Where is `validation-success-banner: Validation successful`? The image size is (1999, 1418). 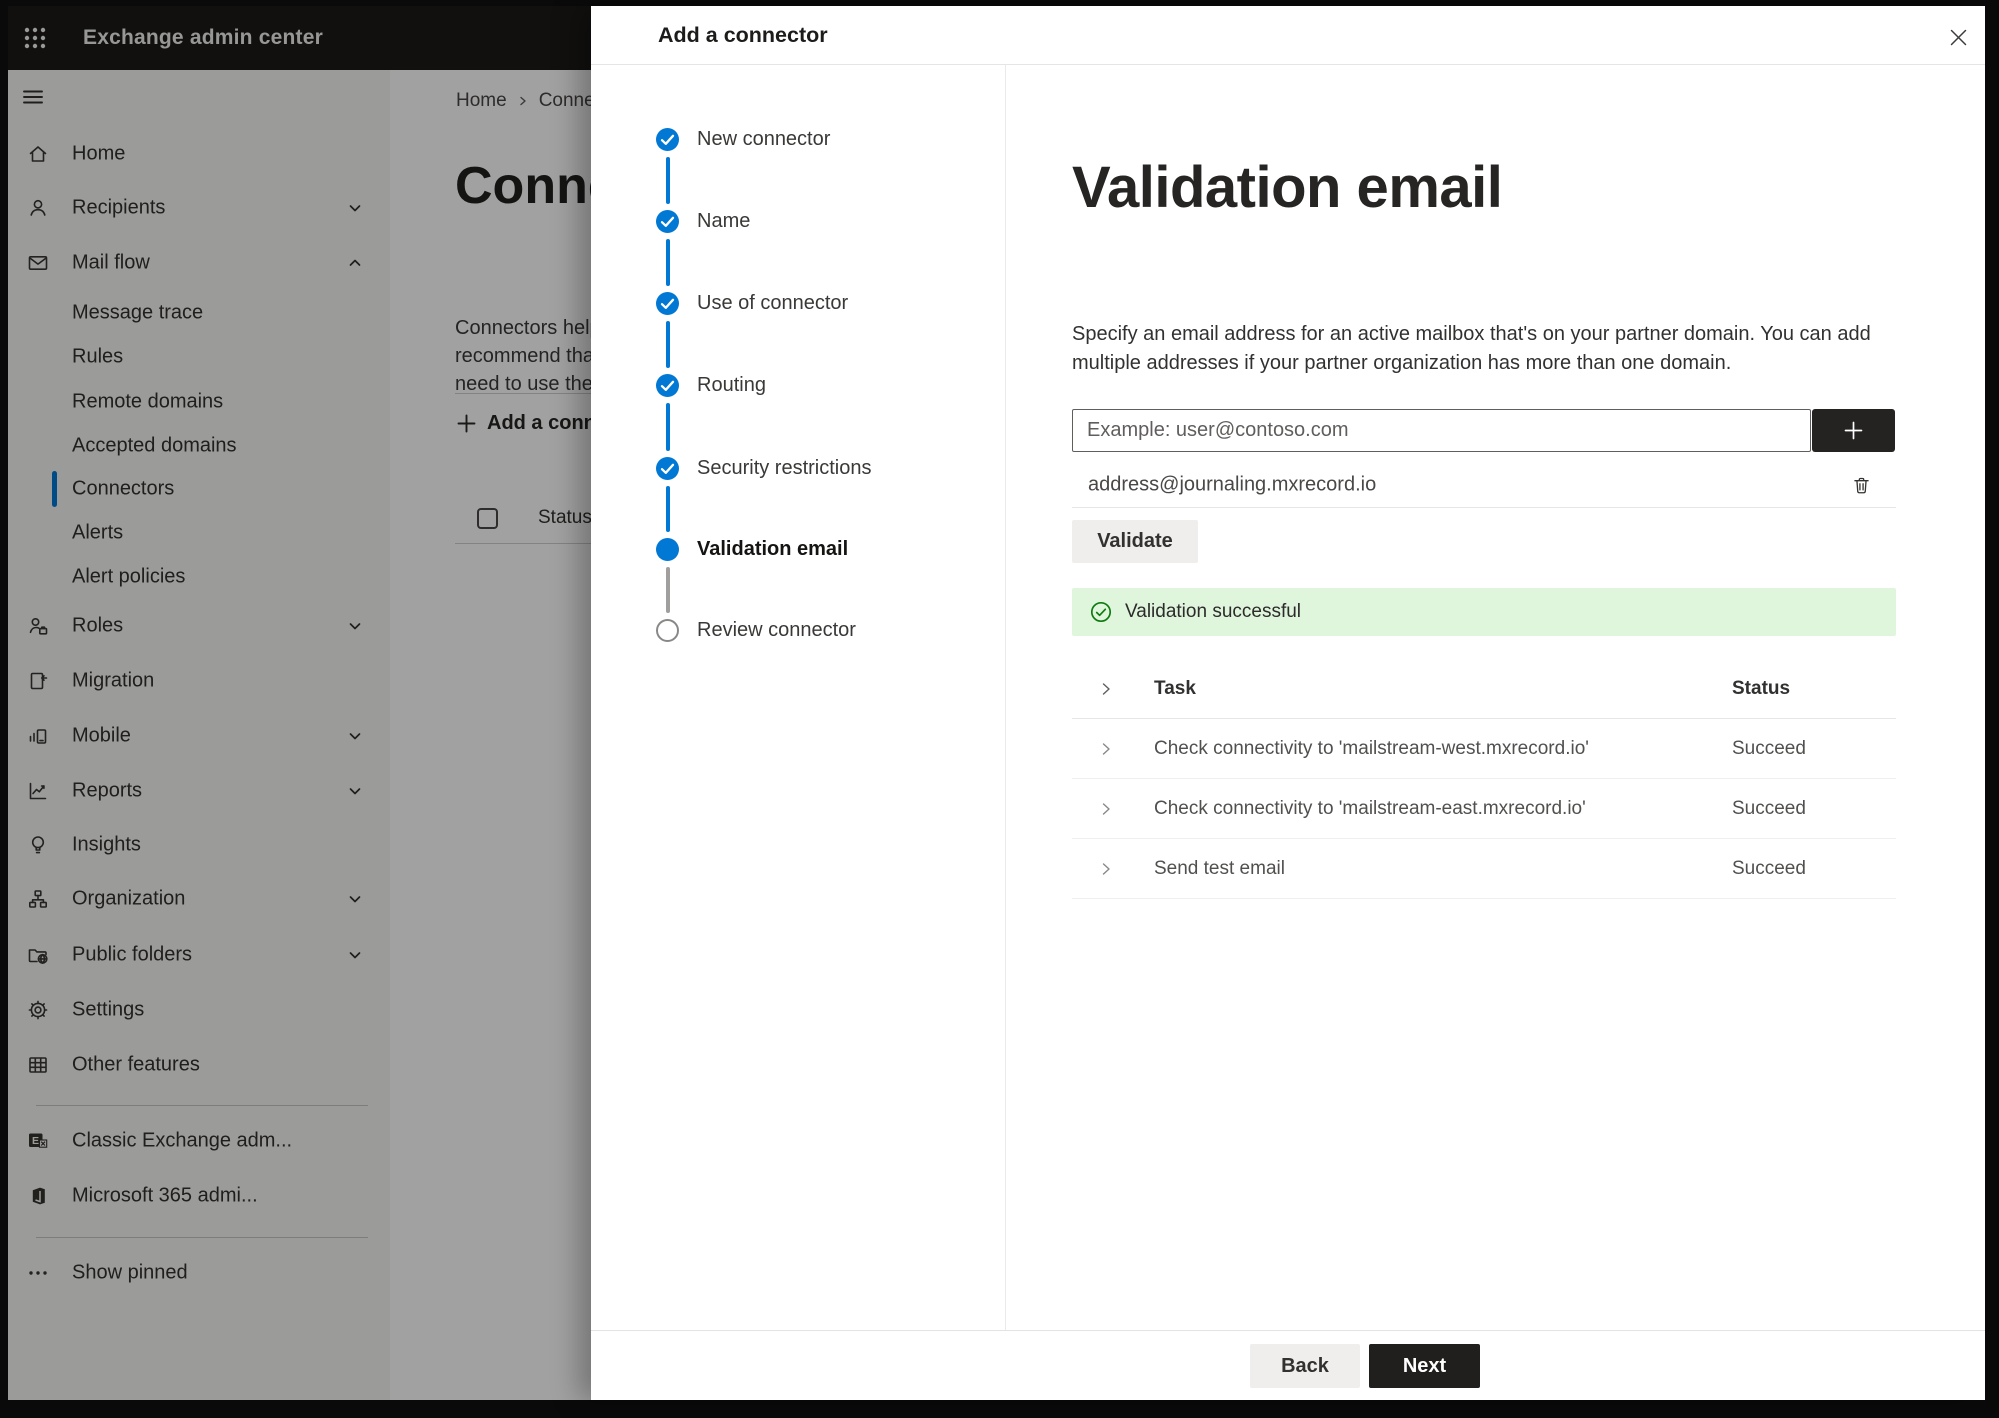
validation-success-banner: Validation successful is located at coordinates (1484, 612).